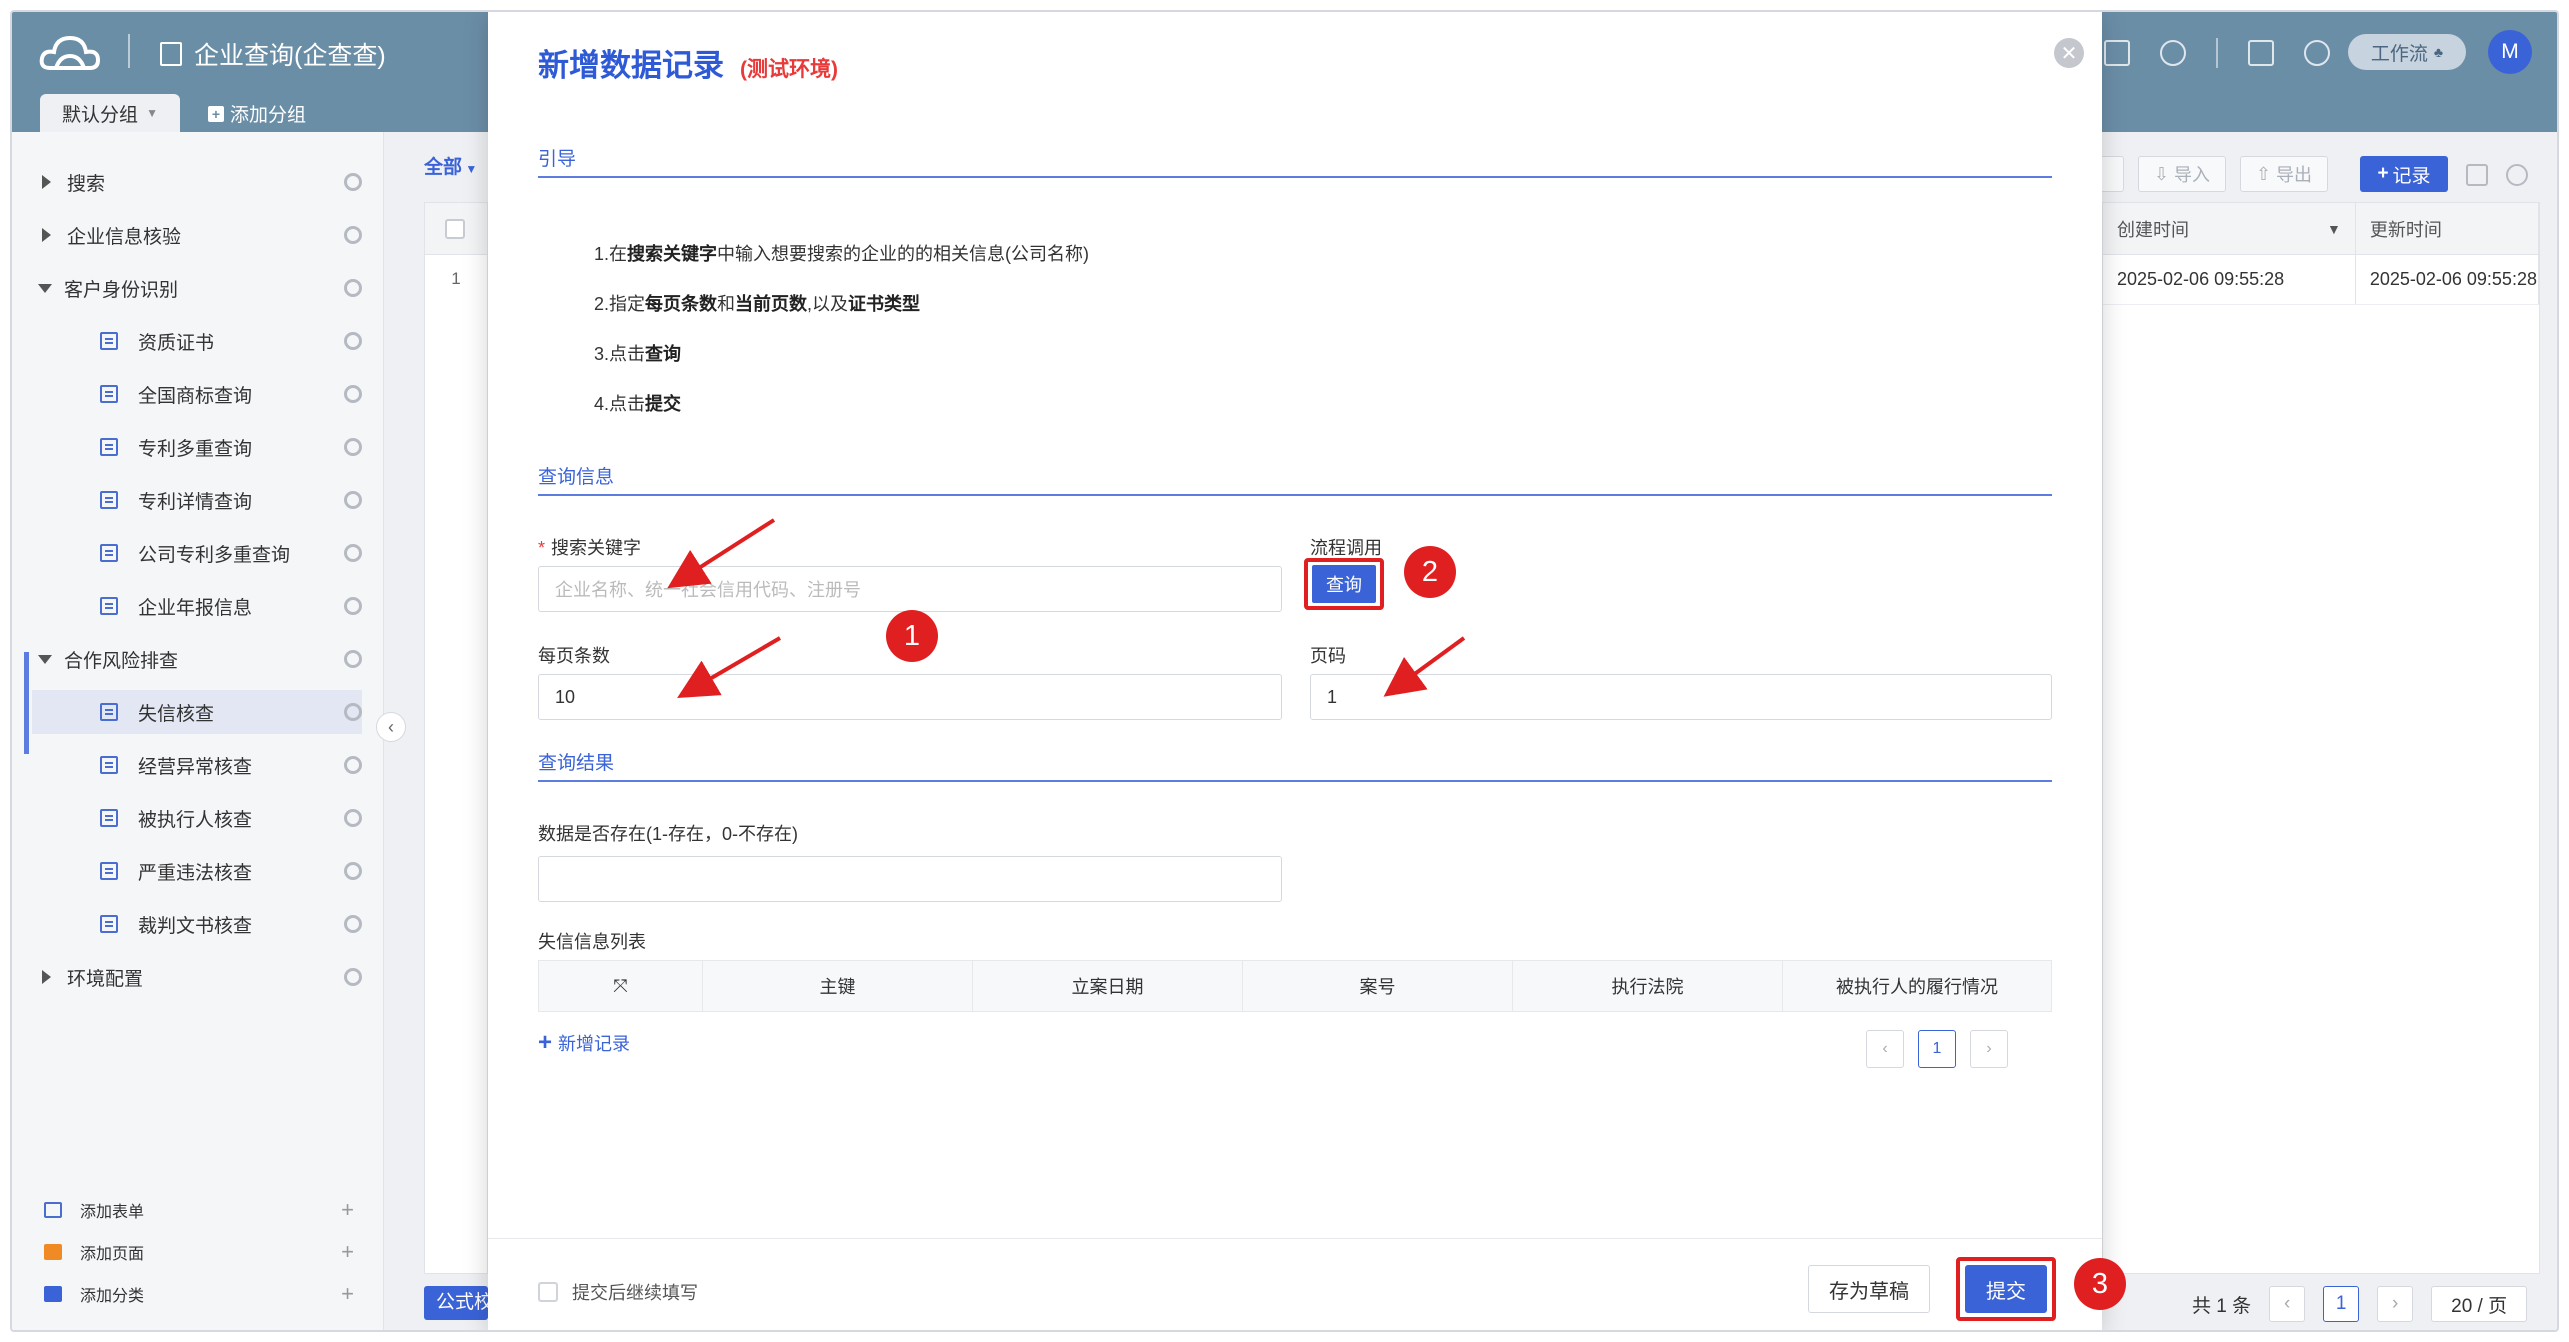 This screenshot has height=1342, width=2569. Describe the element at coordinates (631, 65) in the screenshot. I see `modal-title: 新增数据记录` at that location.